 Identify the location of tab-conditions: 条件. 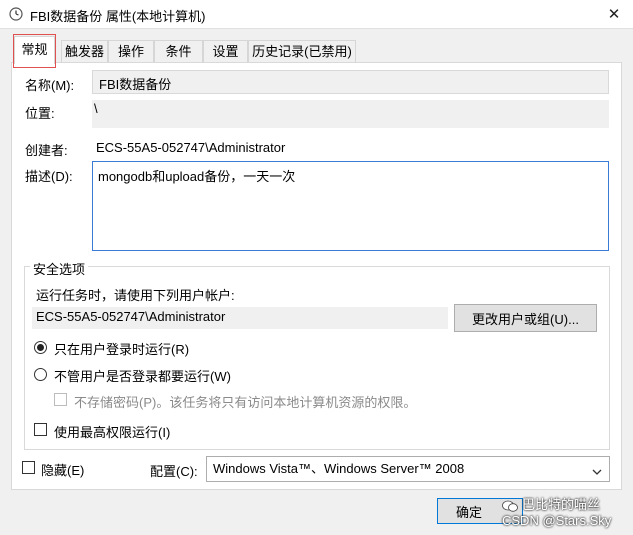
(178, 51).